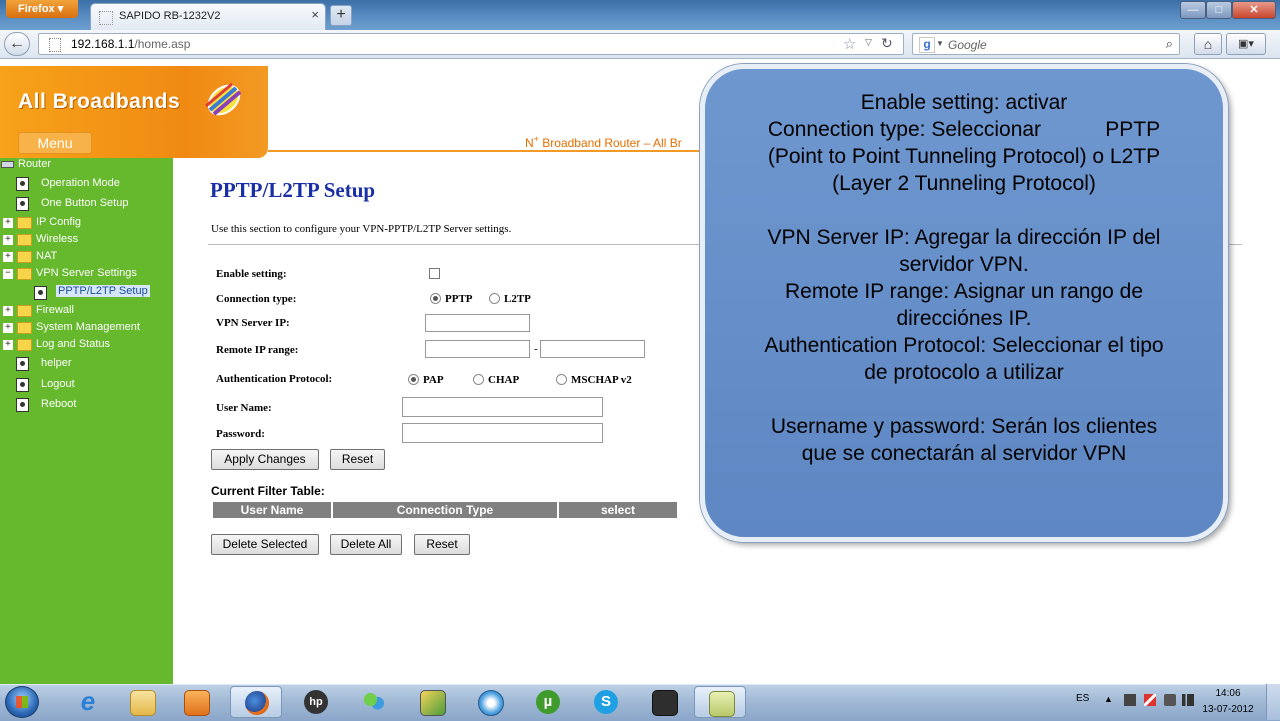 The height and width of the screenshot is (721, 1280). I want to click on sidebar-item-pptp-l2tp-setup: PPTP/L2TP Setup, so click(103, 291).